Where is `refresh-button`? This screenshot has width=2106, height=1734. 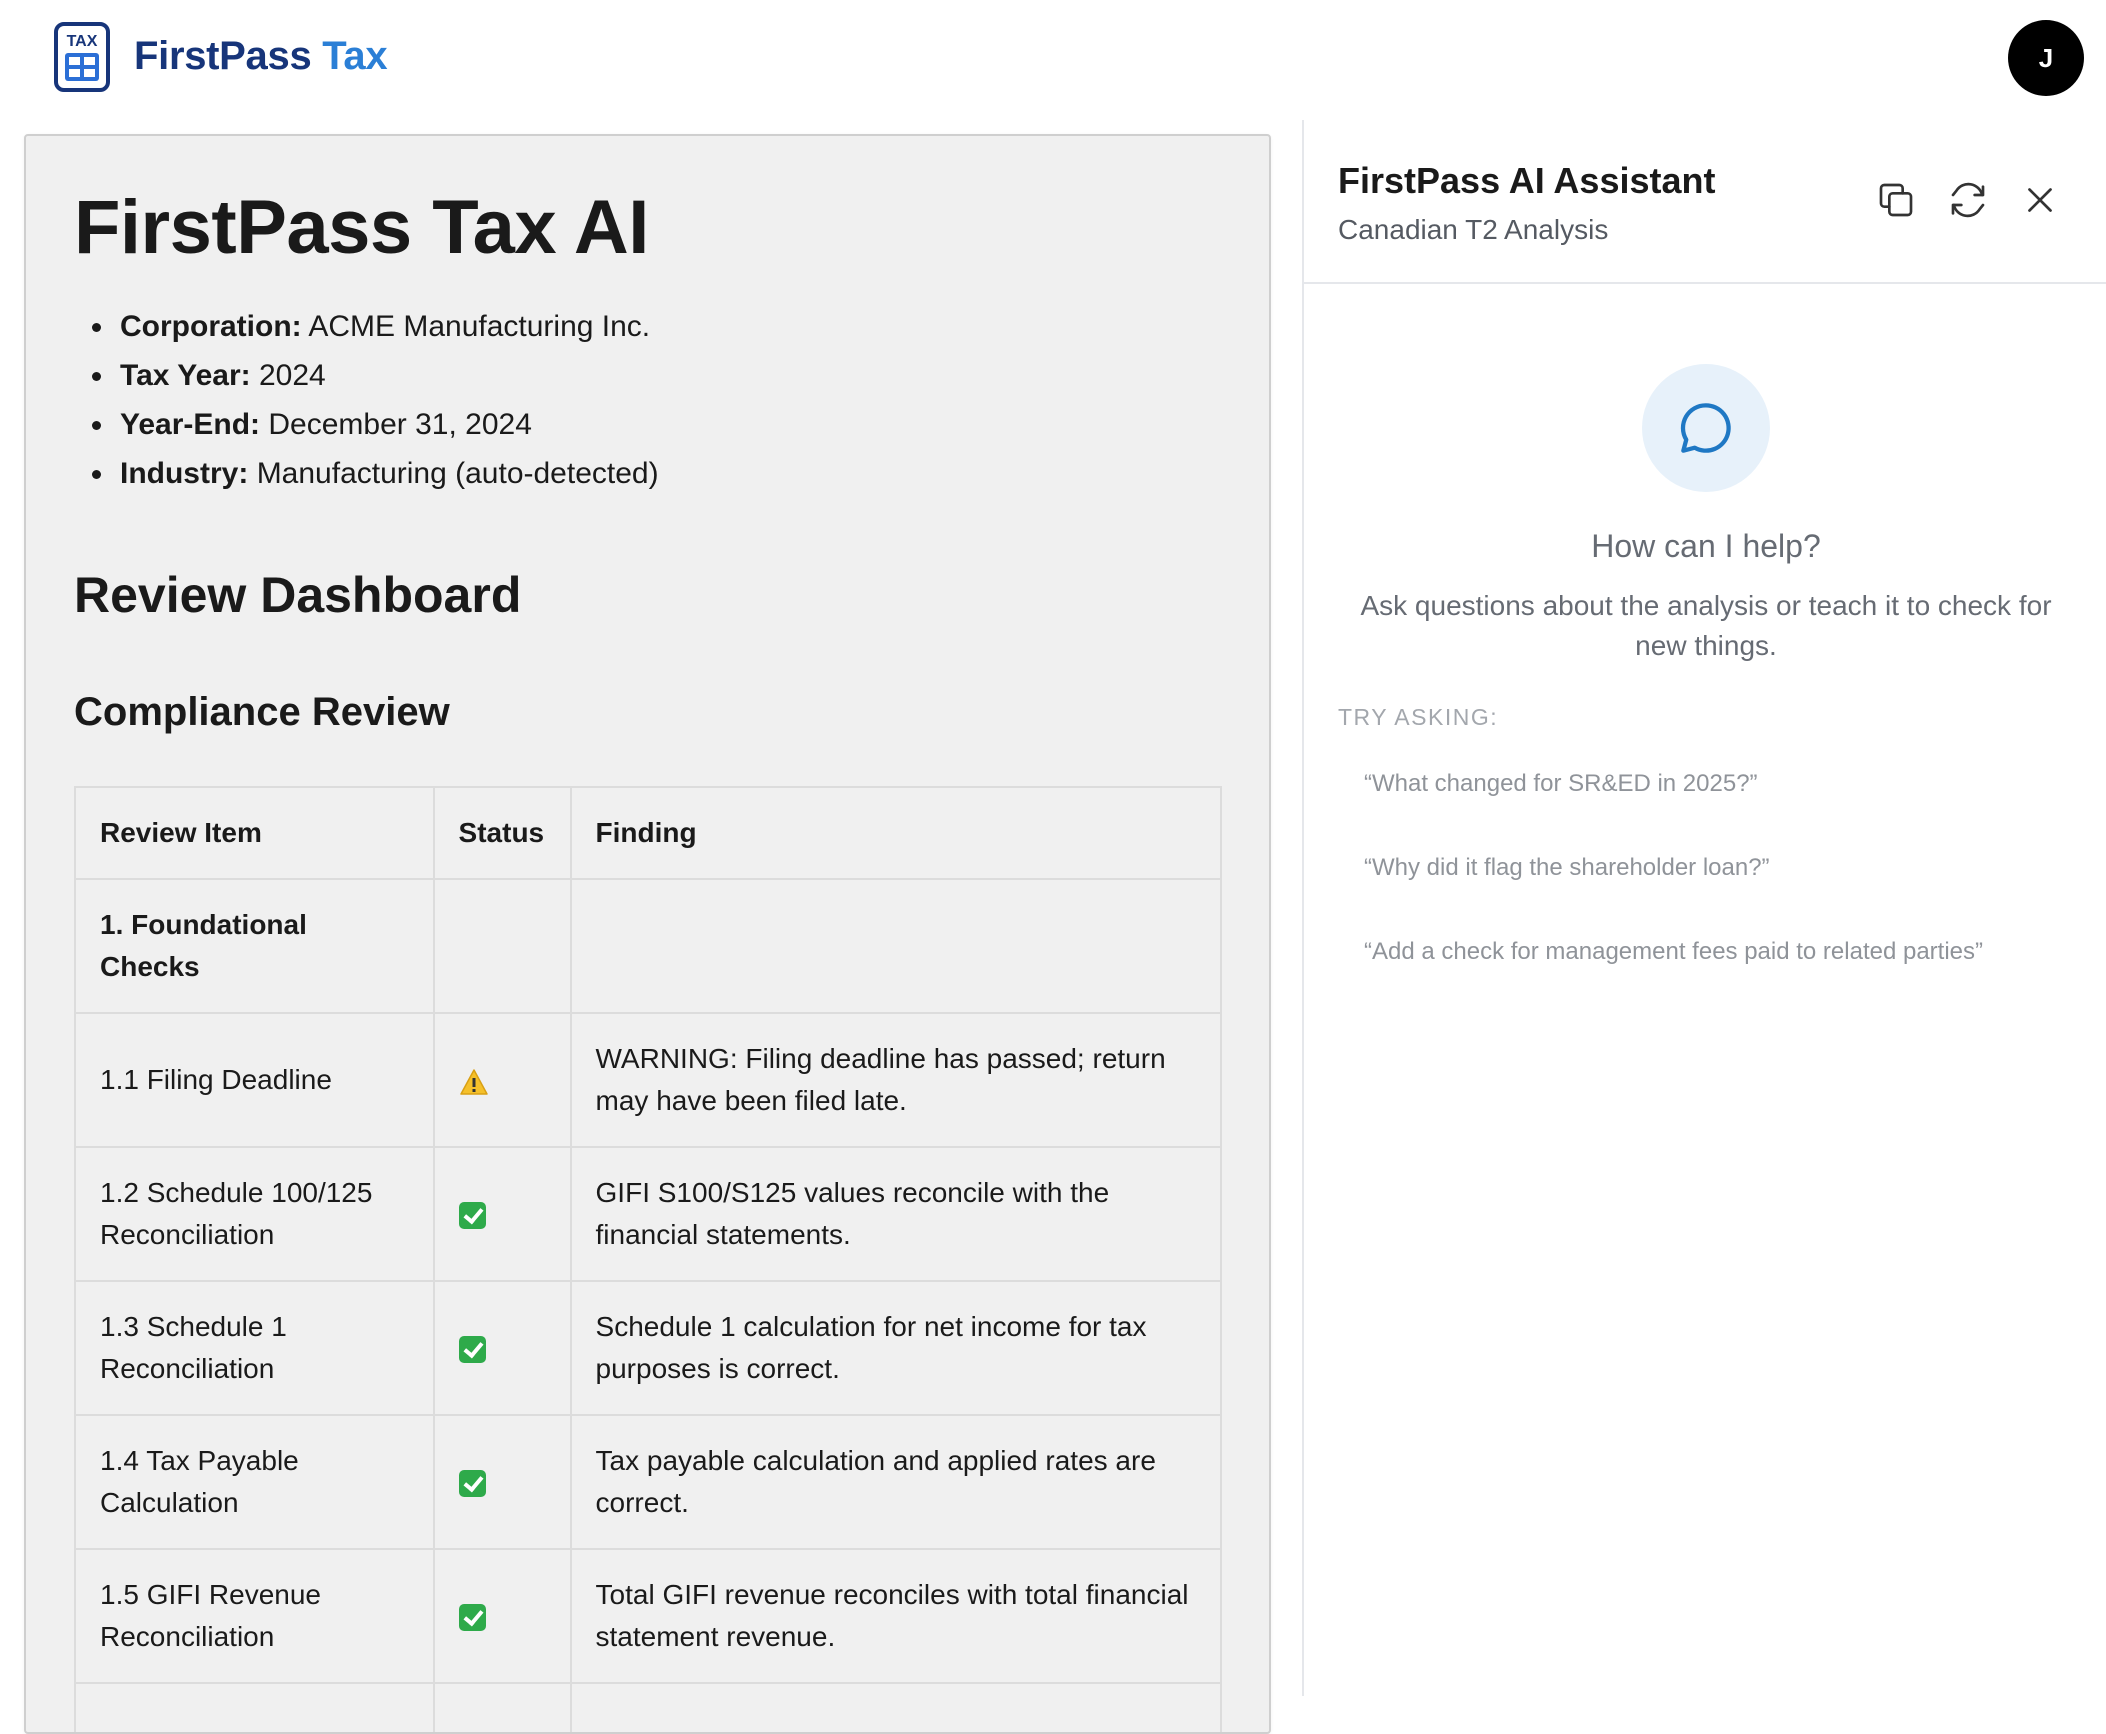
refresh-button is located at coordinates (1968, 200).